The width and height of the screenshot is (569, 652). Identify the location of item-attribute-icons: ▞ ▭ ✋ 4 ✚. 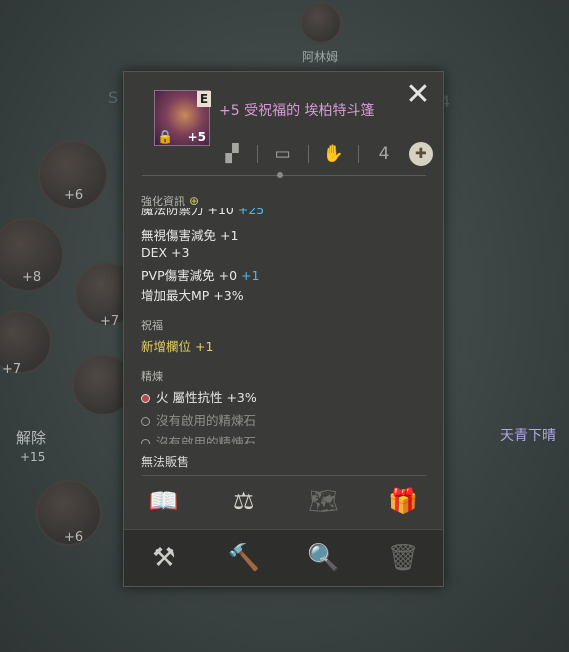
(325, 154).